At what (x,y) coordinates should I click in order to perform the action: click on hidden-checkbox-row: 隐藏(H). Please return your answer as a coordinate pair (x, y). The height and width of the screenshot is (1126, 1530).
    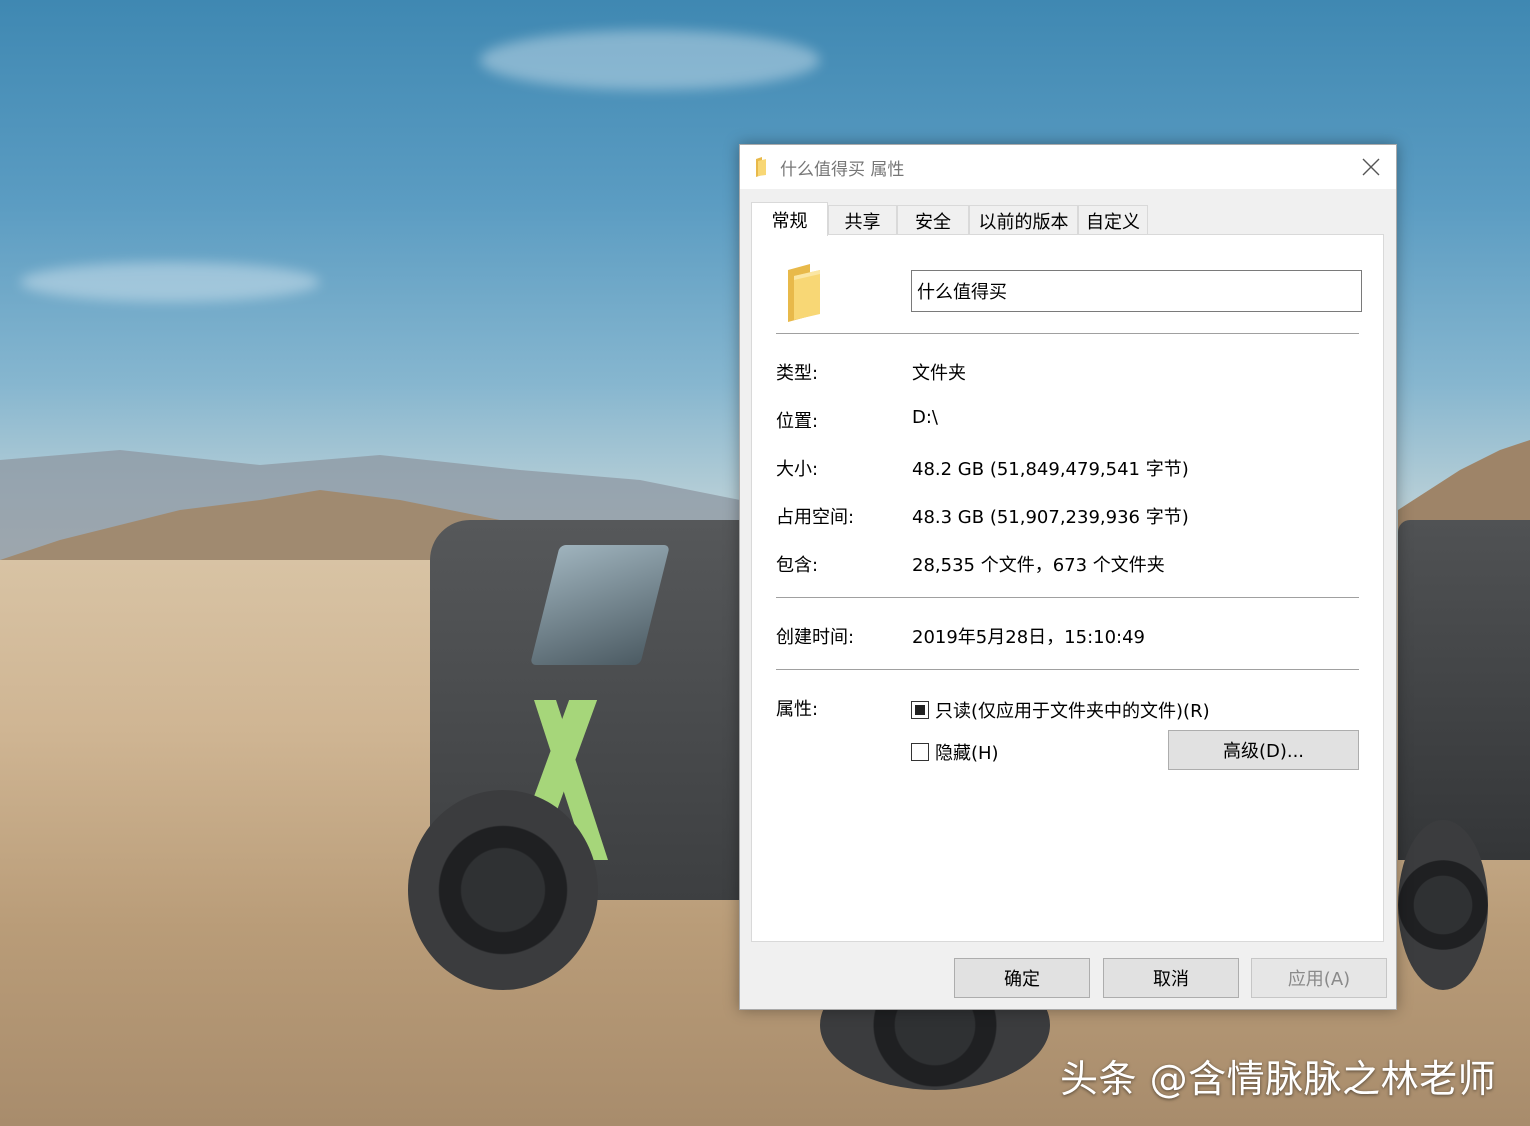
    Looking at the image, I should click on (955, 752).